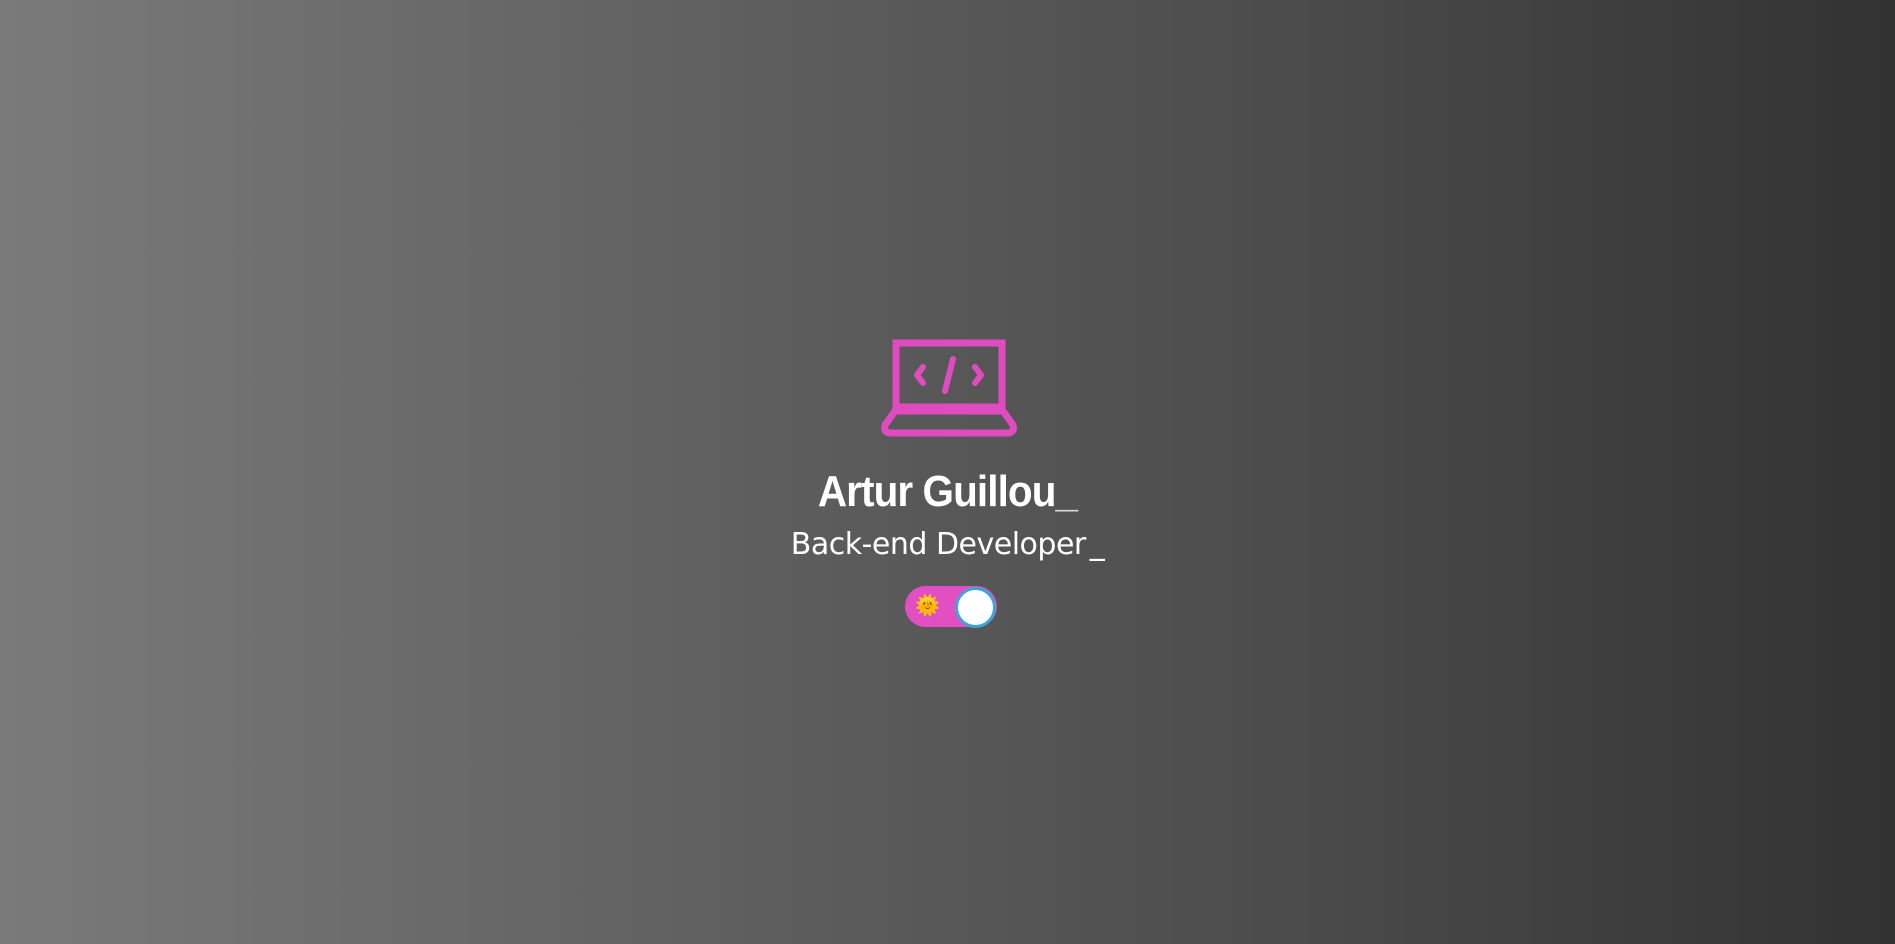 Image resolution: width=1895 pixels, height=944 pixels. I want to click on name-text: Artur Guillou, so click(937, 491).